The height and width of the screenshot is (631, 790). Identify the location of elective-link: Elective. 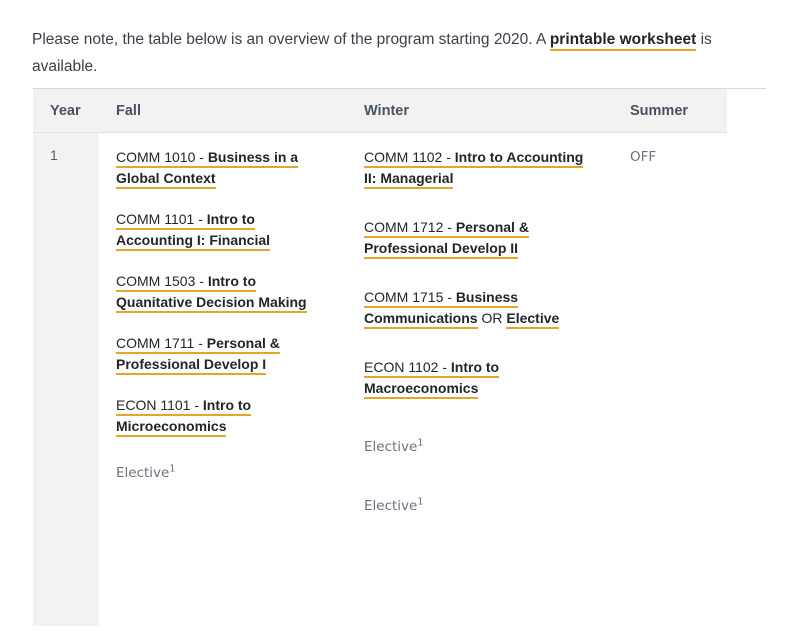
(533, 319).